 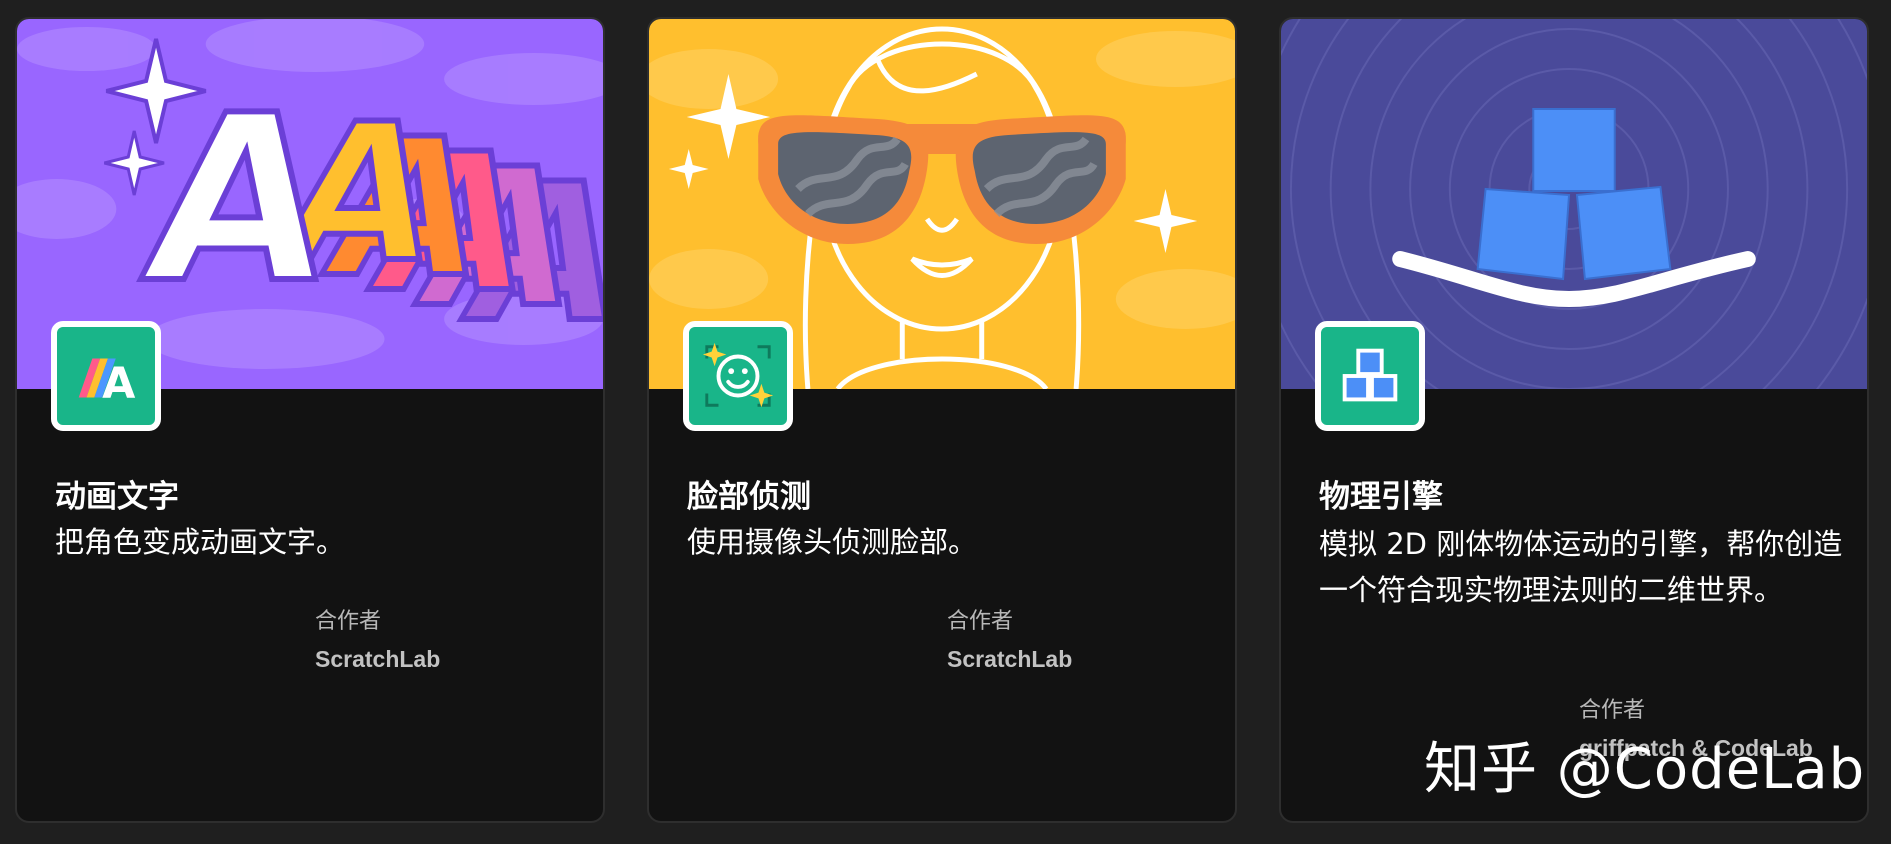 What do you see at coordinates (1645, 769) in the screenshot?
I see `watermark: 知乎 @CodeLab` at bounding box center [1645, 769].